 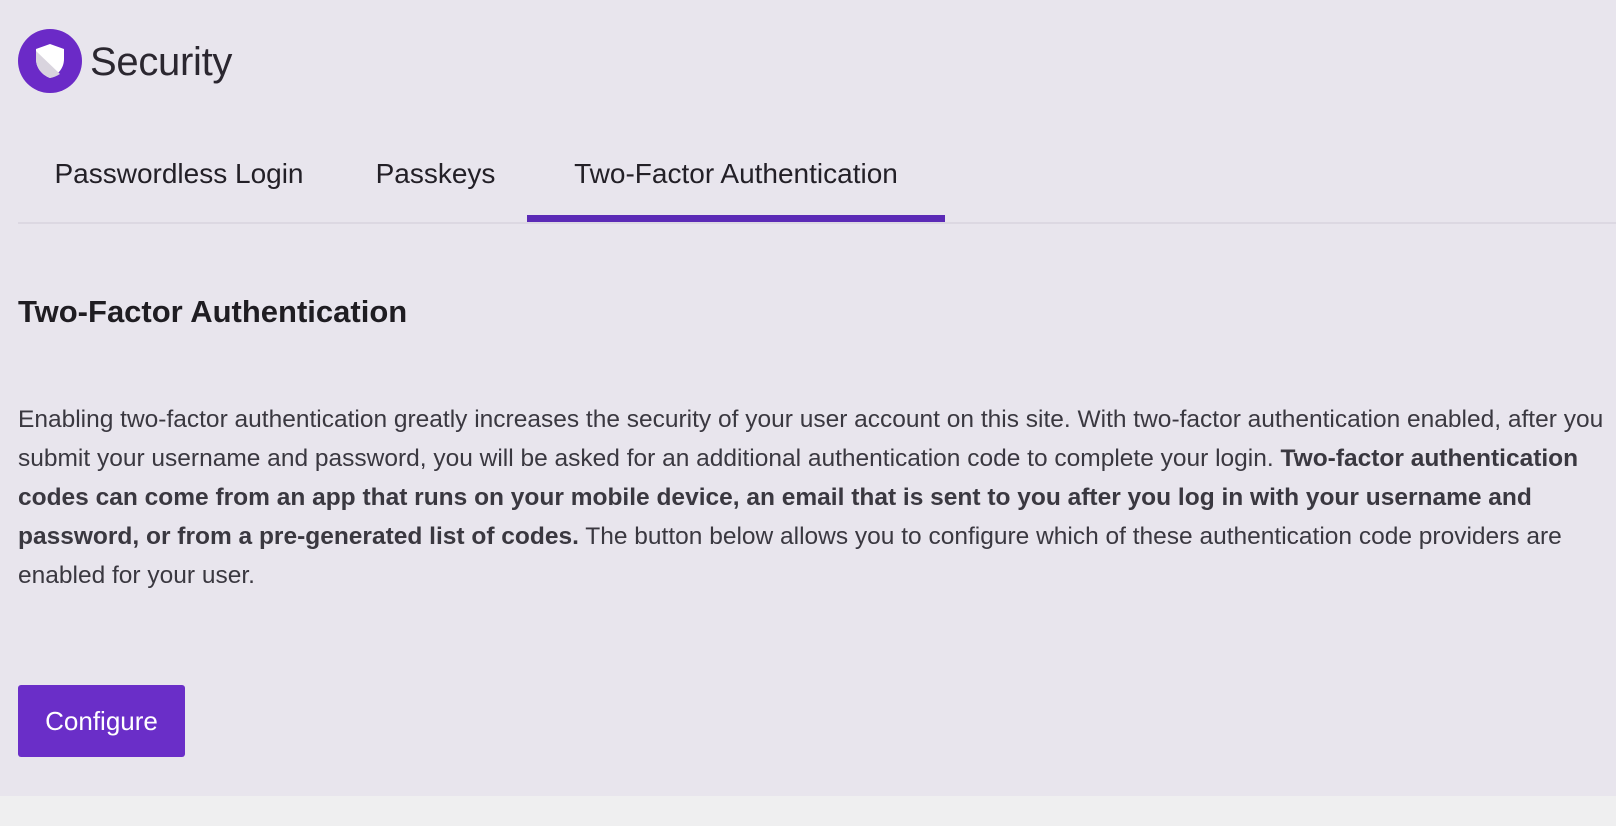 I want to click on tab-passwordless-login: Passwordless Login, so click(x=179, y=184).